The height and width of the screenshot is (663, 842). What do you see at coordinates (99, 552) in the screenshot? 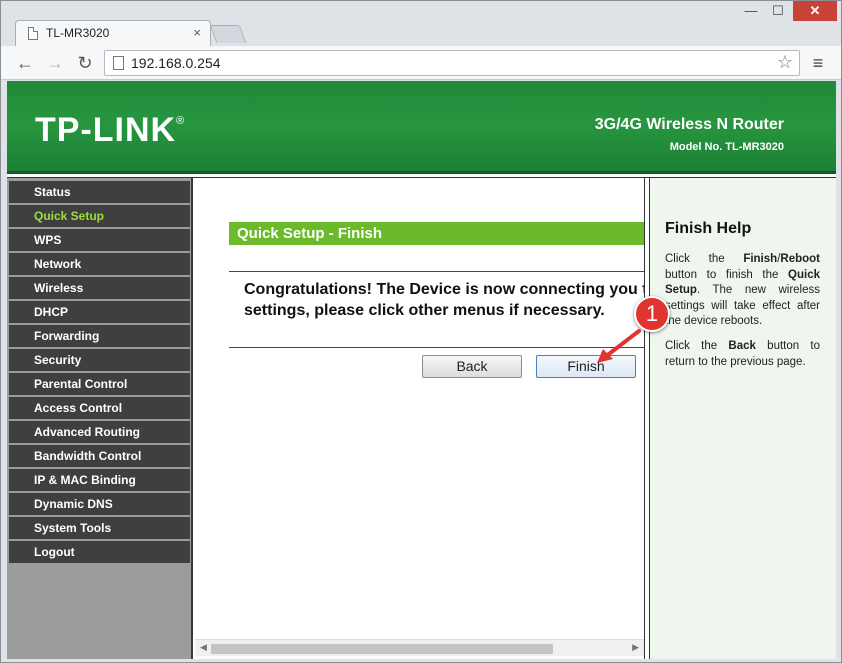
I see `sidebar-item-logout: Logout` at bounding box center [99, 552].